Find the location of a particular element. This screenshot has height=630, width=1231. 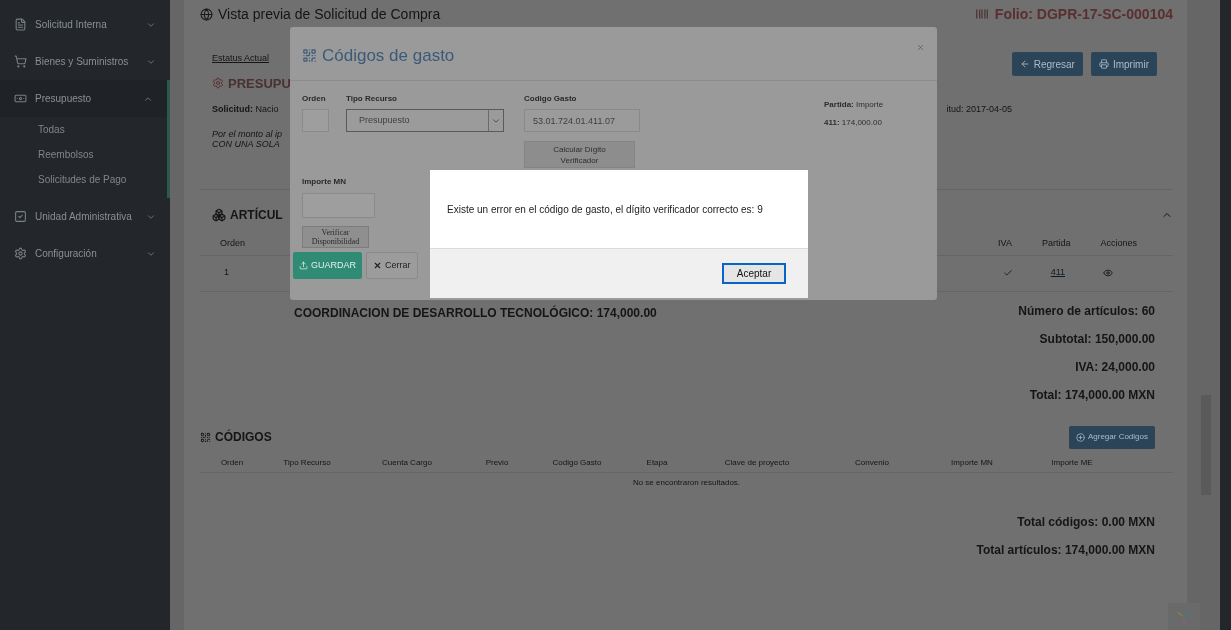

partida-link: 411 is located at coordinates (1057, 273).